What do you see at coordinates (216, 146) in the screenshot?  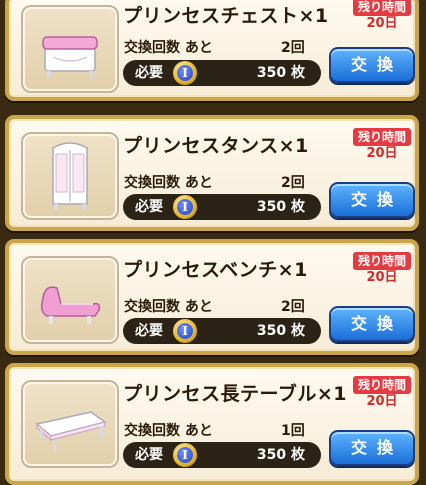 I see `item-name: プリンセスタンス×1` at bounding box center [216, 146].